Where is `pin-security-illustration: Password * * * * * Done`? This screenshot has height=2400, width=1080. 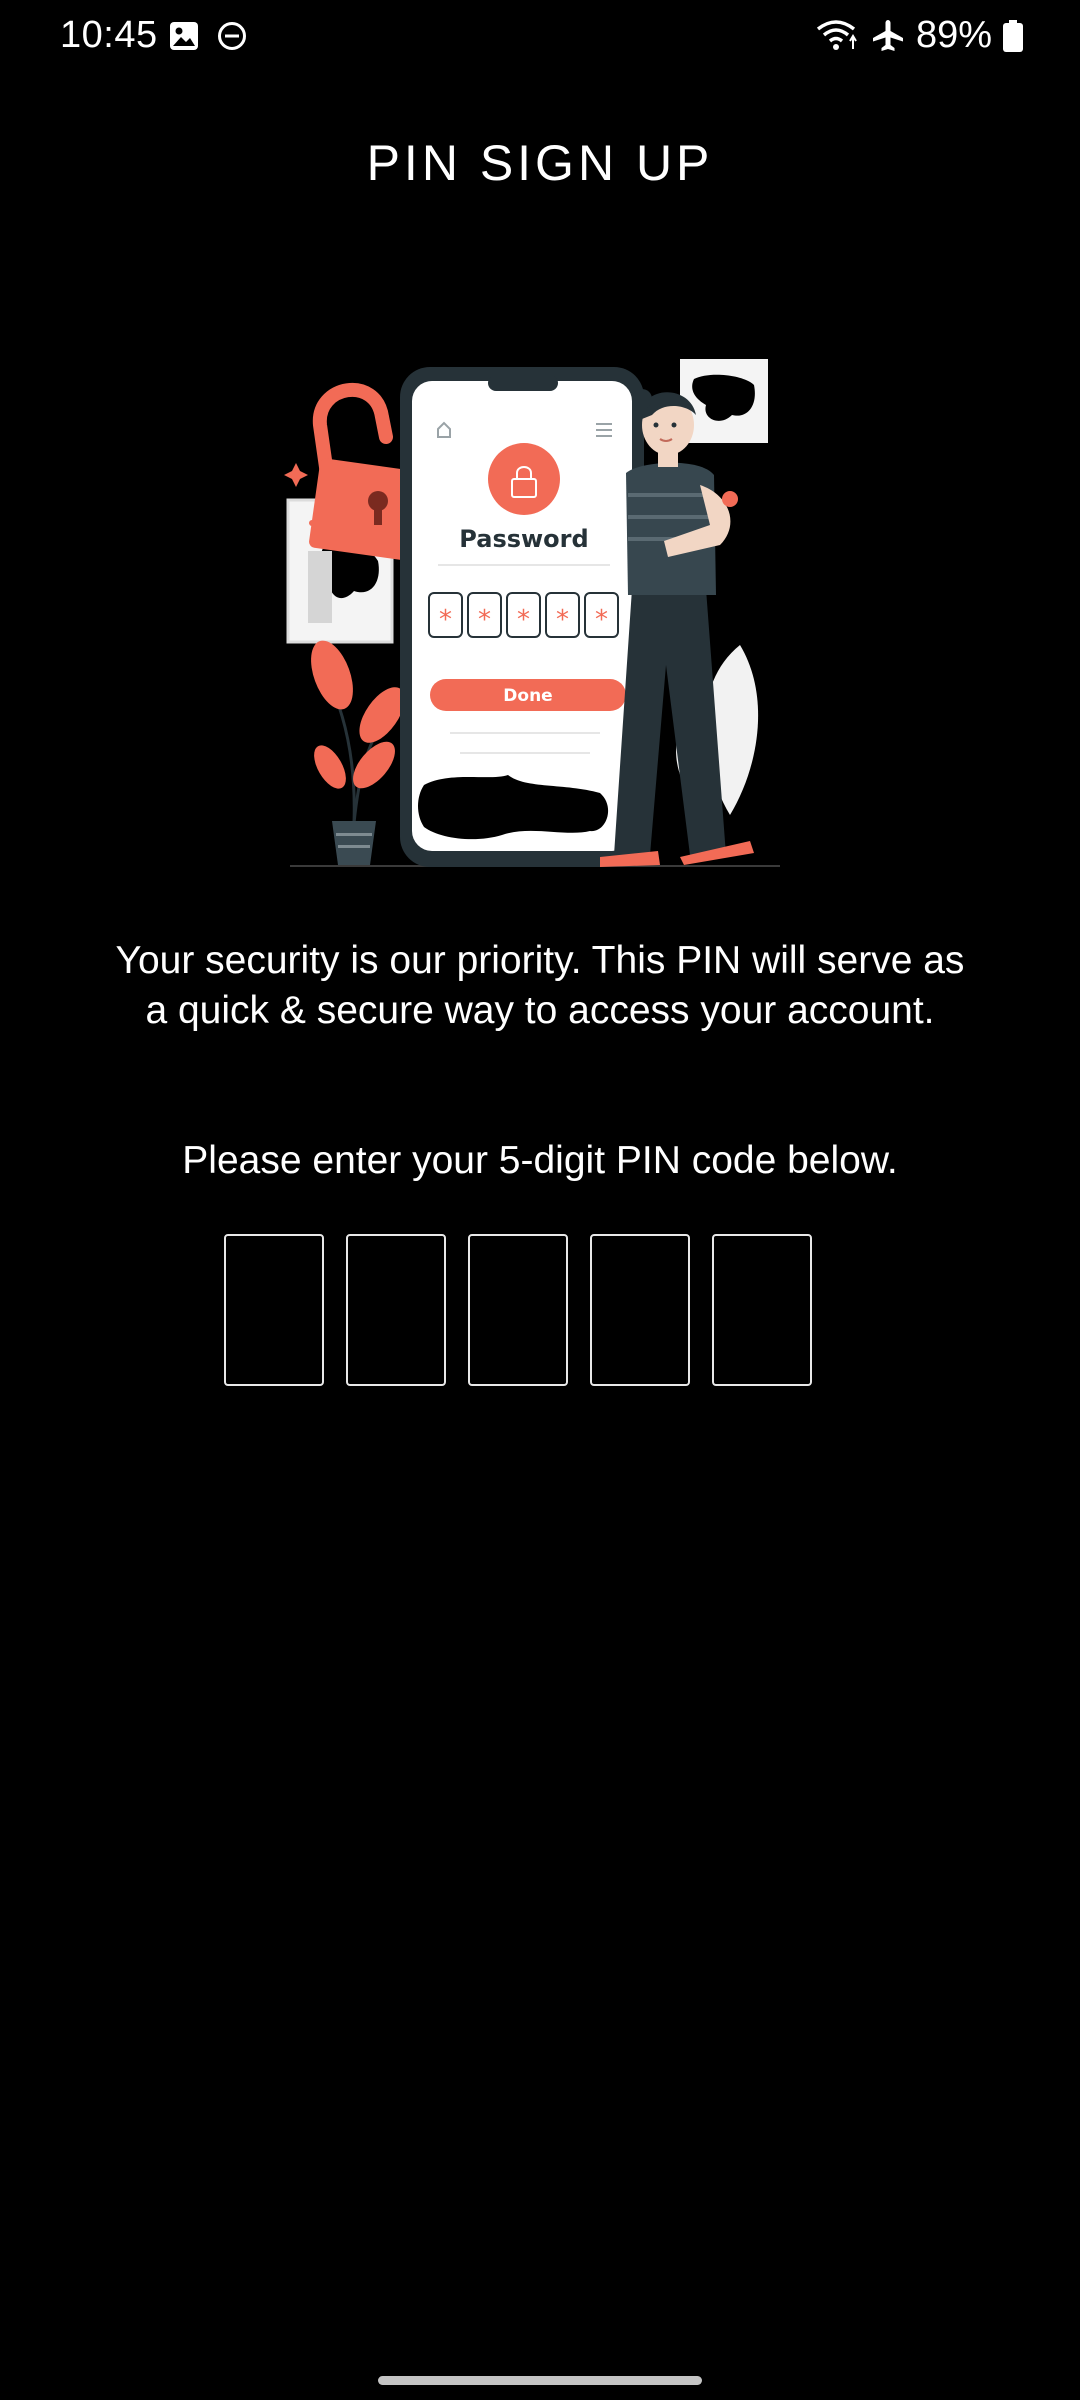 pin-security-illustration: Password * * * * * Done is located at coordinates (532, 613).